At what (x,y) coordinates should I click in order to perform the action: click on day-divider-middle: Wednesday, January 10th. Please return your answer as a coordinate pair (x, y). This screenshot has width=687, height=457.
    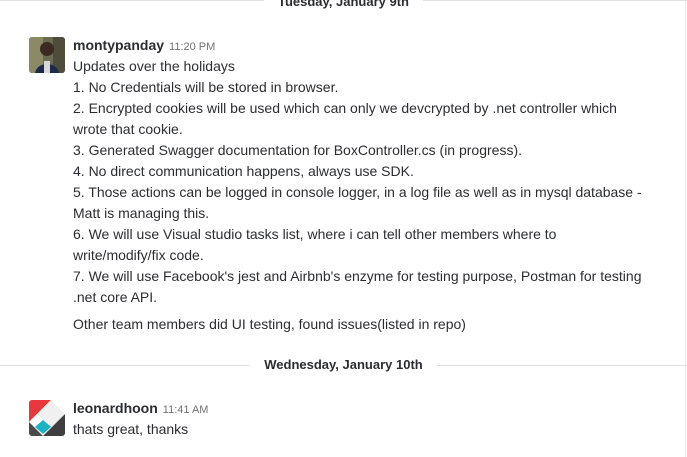
    Looking at the image, I should click on (343, 365).